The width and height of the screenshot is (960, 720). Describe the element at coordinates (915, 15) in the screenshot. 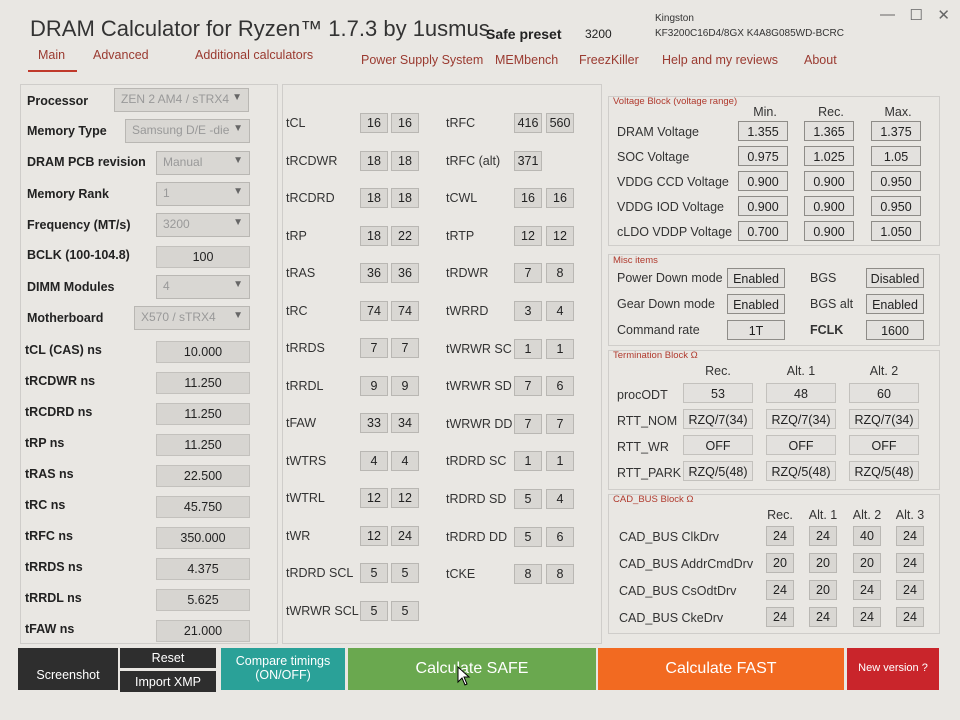

I see `maximize-icon: ☐` at that location.